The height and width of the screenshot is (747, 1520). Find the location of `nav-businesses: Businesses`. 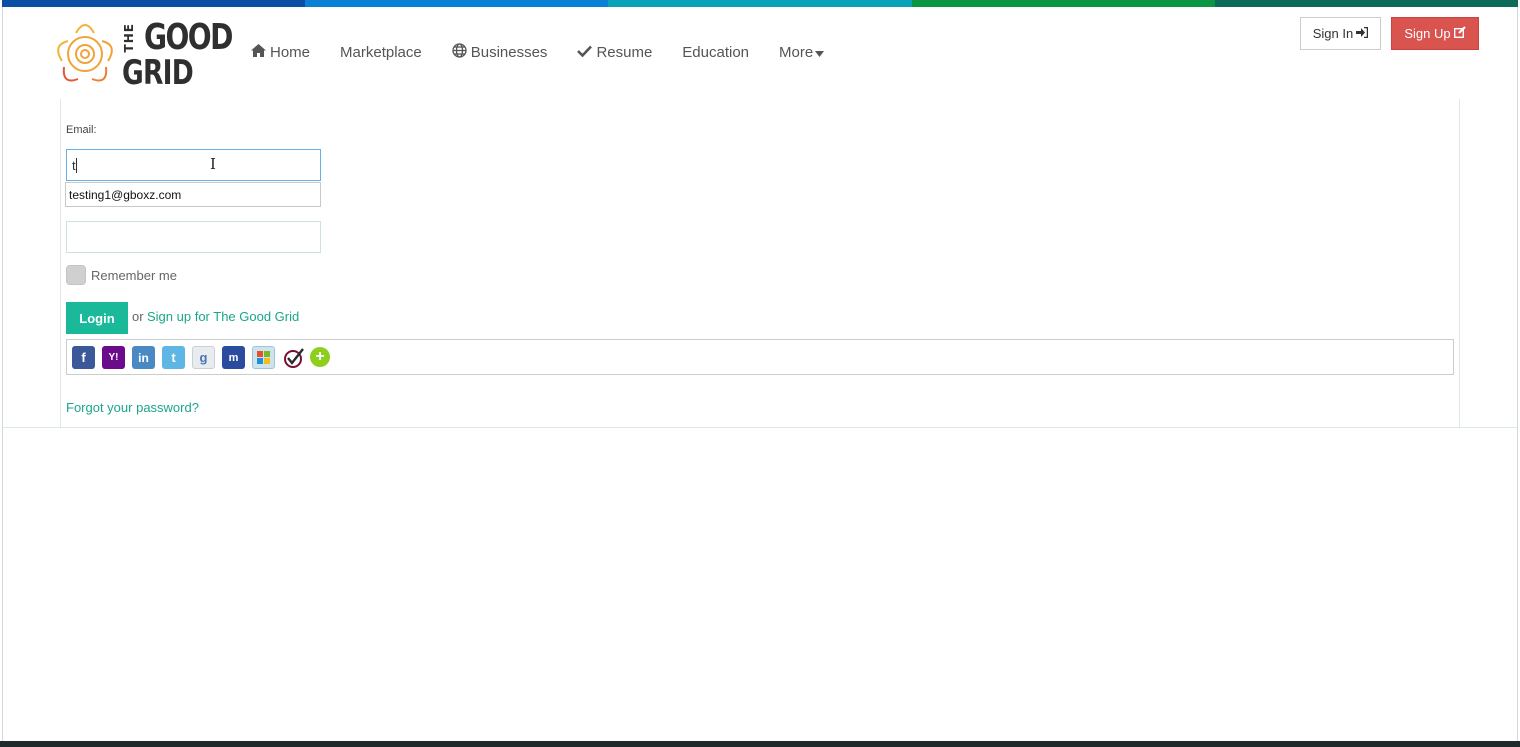

nav-businesses: Businesses is located at coordinates (500, 52).